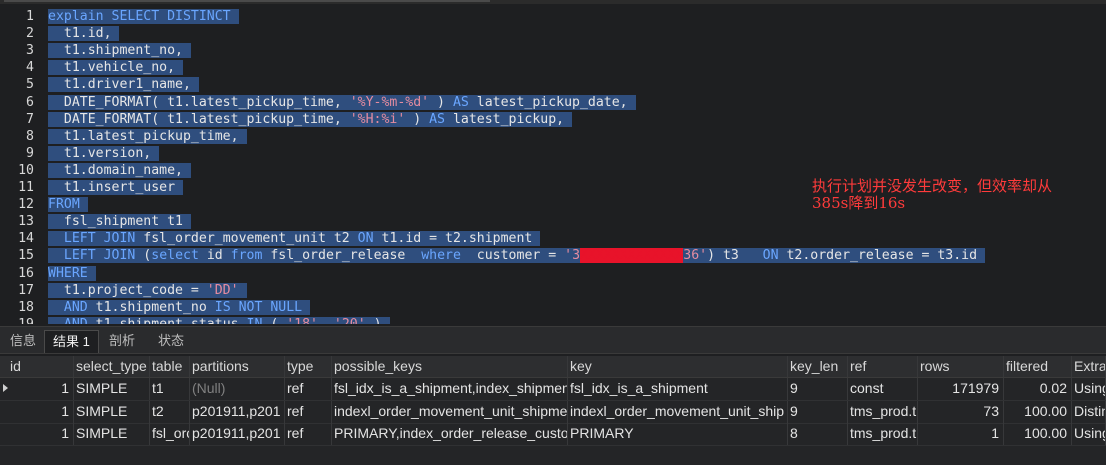  What do you see at coordinates (450, 411) in the screenshot?
I see `table-cell: indexl_order_movement_unit_shipment` at bounding box center [450, 411].